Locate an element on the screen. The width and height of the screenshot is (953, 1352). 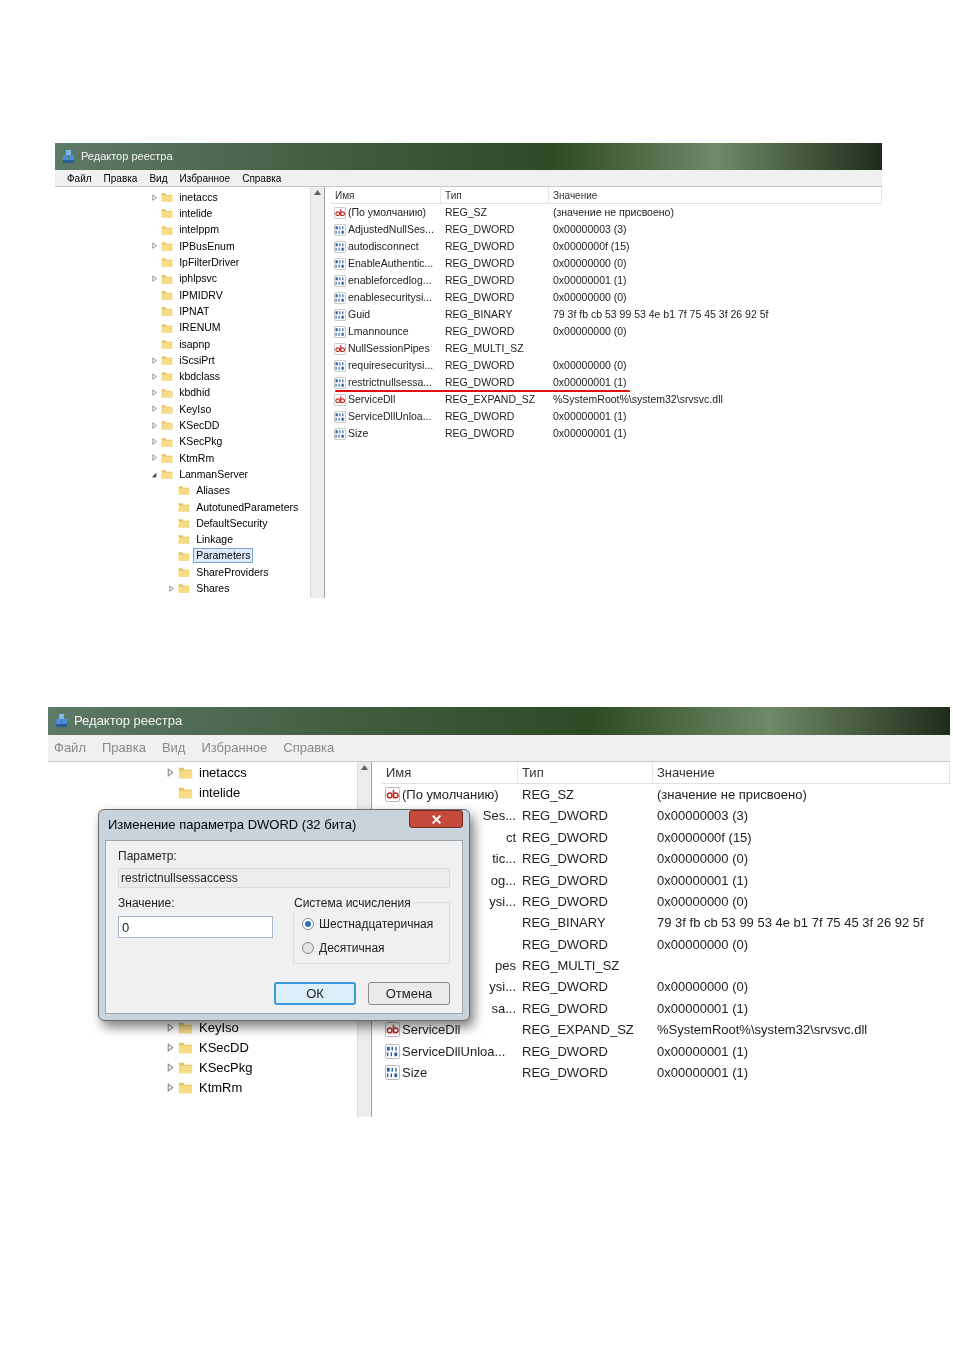
close-button is located at coordinates (436, 819).